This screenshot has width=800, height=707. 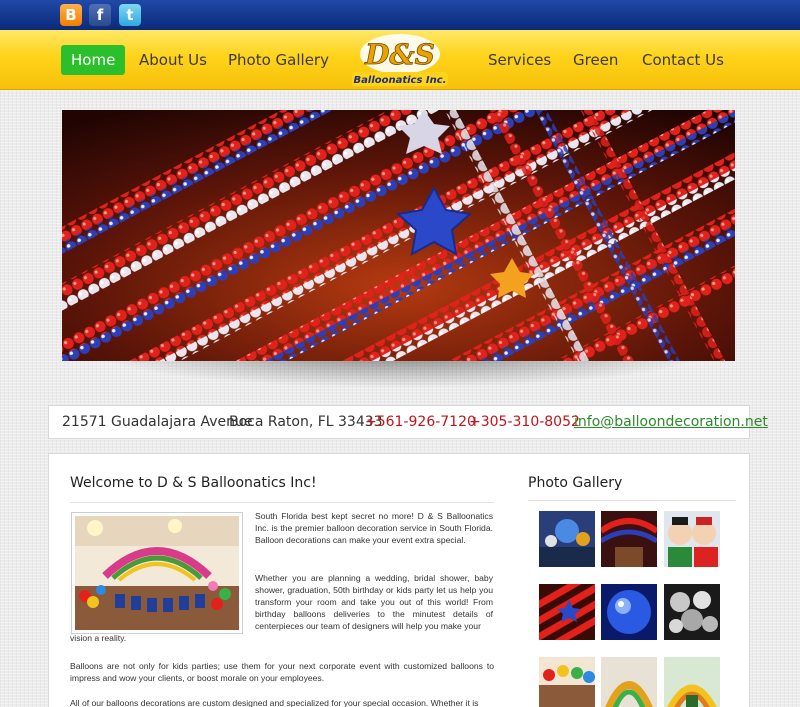 What do you see at coordinates (278, 60) in the screenshot?
I see `nav-photo-gallery: Photo Gallery` at bounding box center [278, 60].